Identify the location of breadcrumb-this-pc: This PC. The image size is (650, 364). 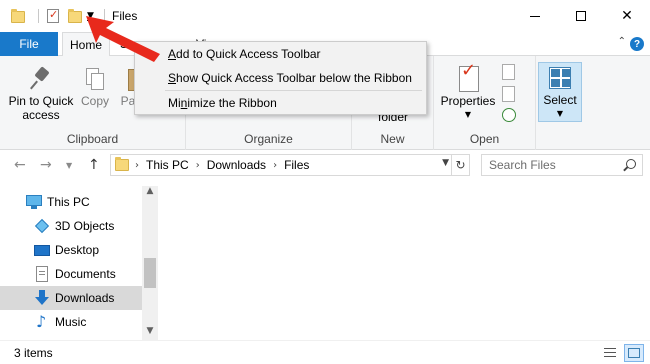
(167, 165).